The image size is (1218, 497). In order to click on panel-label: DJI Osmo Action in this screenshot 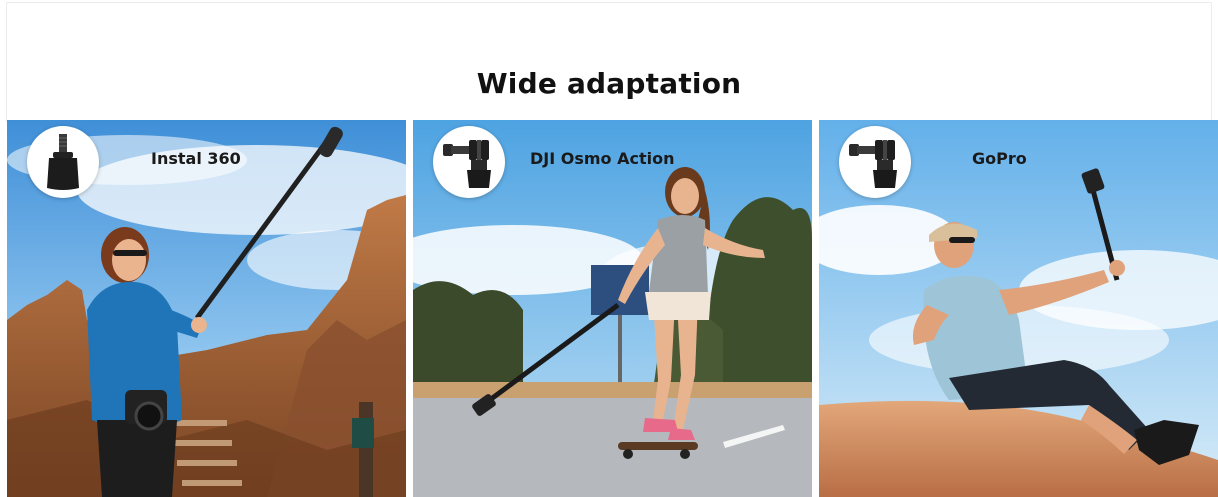, I will do `click(602, 158)`.